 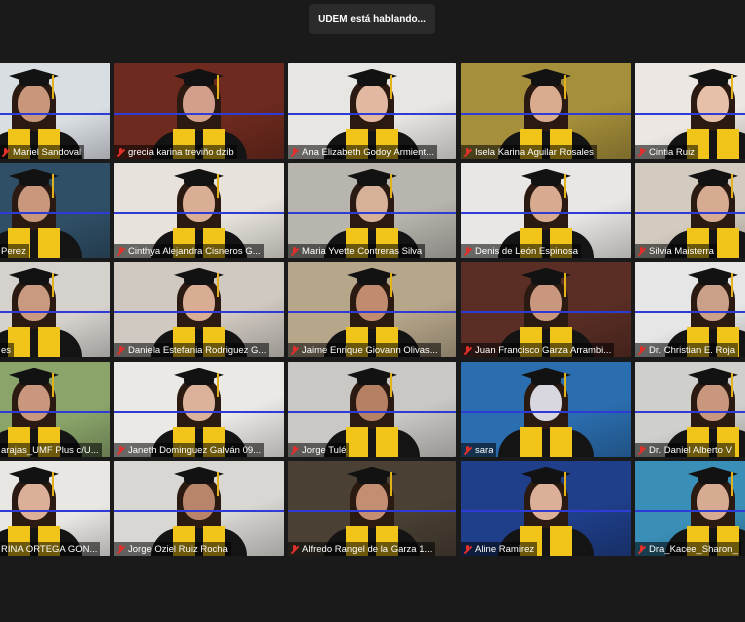 I want to click on participant-name-bar: sara, so click(x=479, y=450).